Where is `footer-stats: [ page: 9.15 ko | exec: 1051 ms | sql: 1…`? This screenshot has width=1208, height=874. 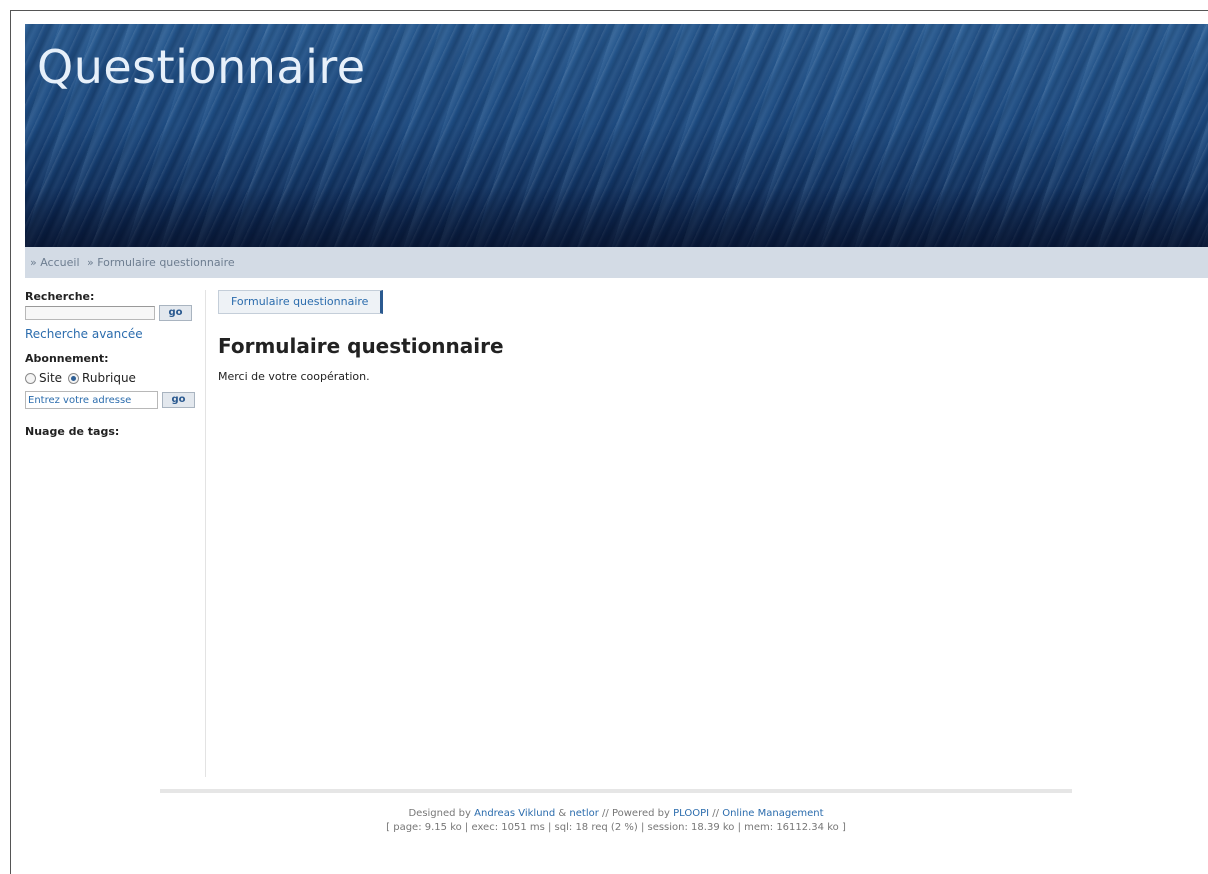
footer-stats: [ page: 9.15 ko | exec: 1051 ms | sql: 1… is located at coordinates (616, 827).